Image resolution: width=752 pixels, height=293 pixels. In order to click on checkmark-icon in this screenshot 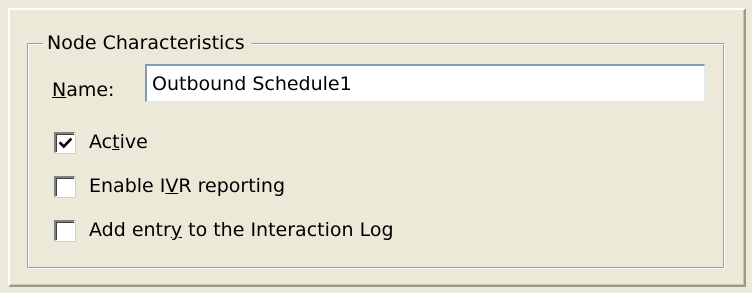, I will do `click(65, 142)`.